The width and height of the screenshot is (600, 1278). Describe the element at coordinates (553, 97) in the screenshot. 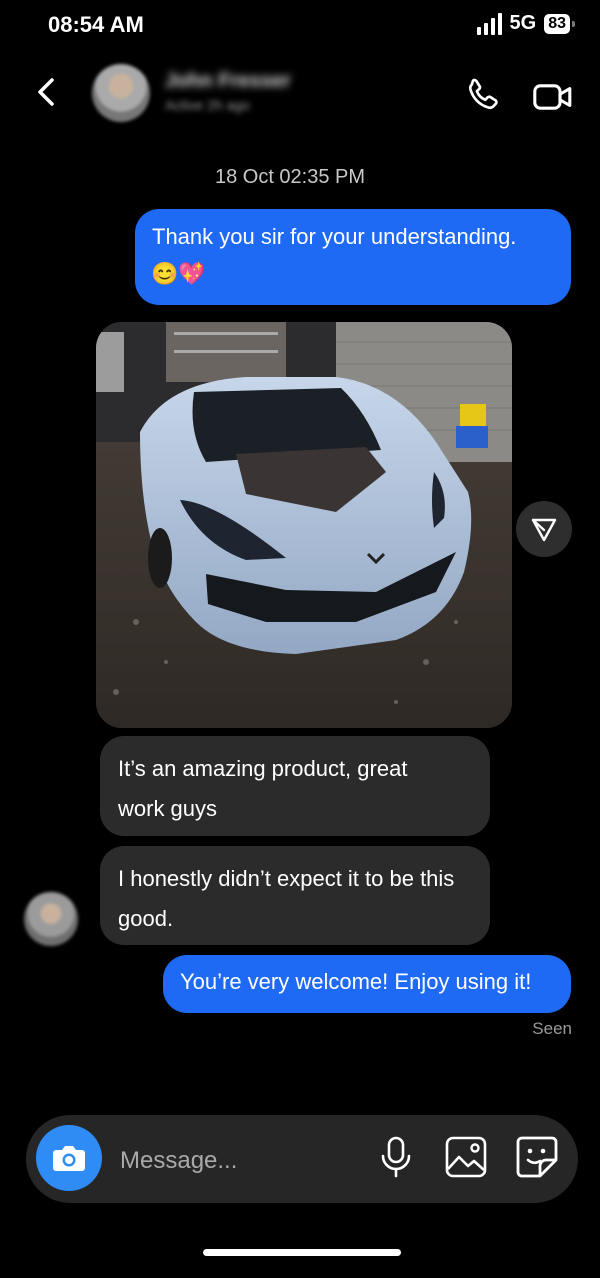

I see `video-camera-icon` at that location.